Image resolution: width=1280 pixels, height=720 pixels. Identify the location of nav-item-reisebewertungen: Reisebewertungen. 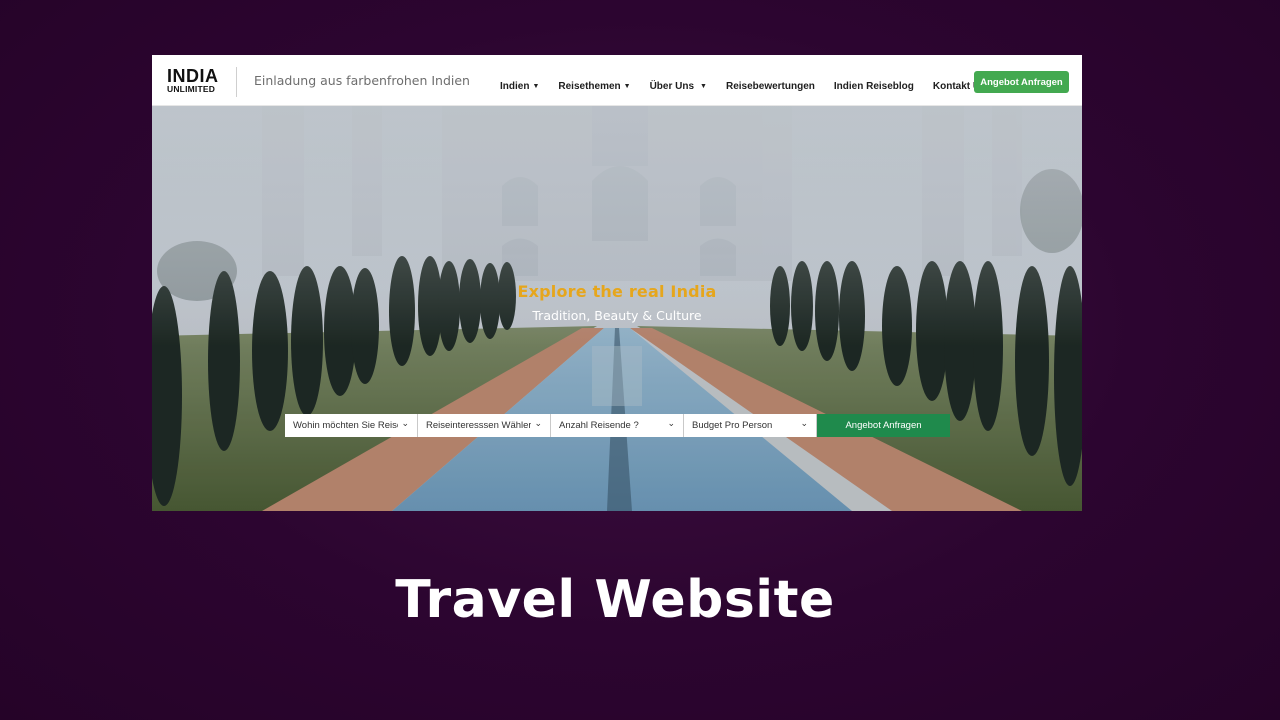
(770, 86).